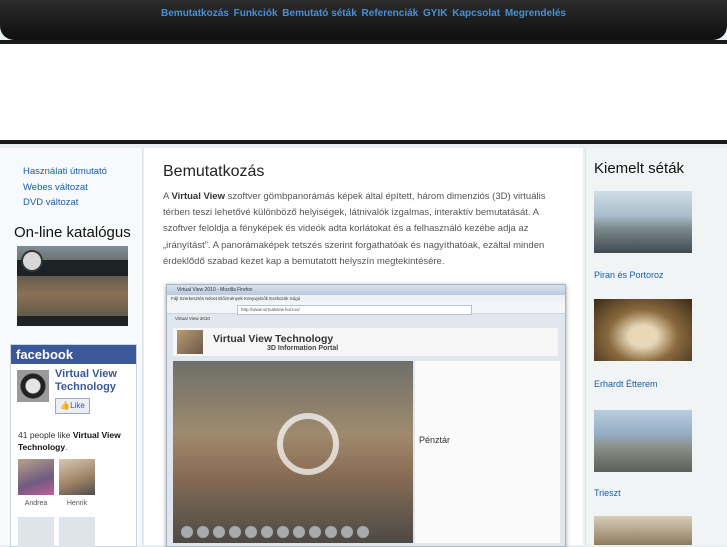 The width and height of the screenshot is (727, 547). I want to click on fan-name: Henrik, so click(77, 503).